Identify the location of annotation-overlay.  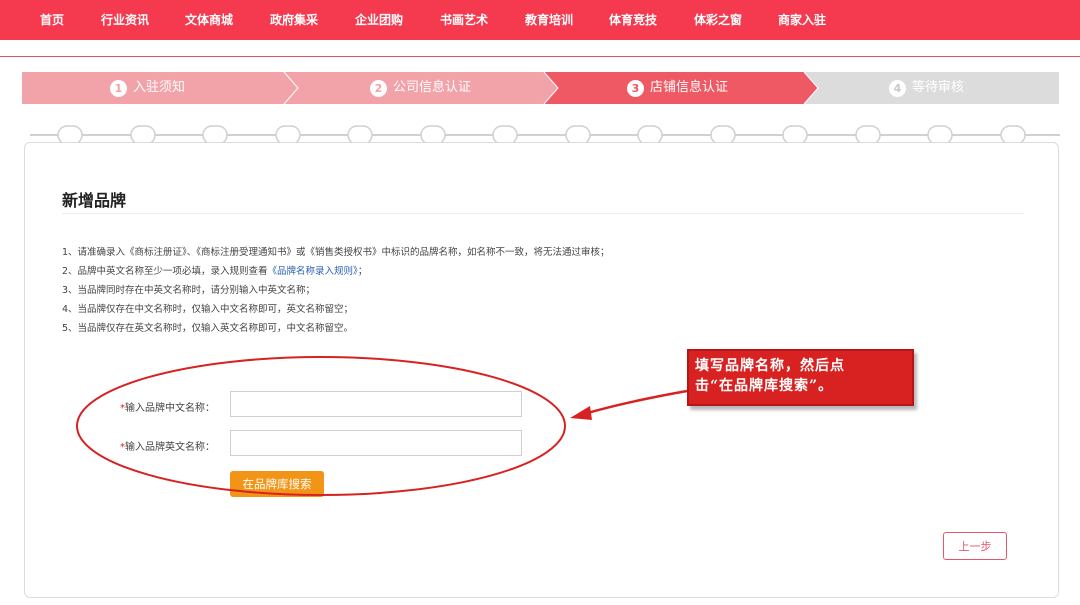
(382, 426).